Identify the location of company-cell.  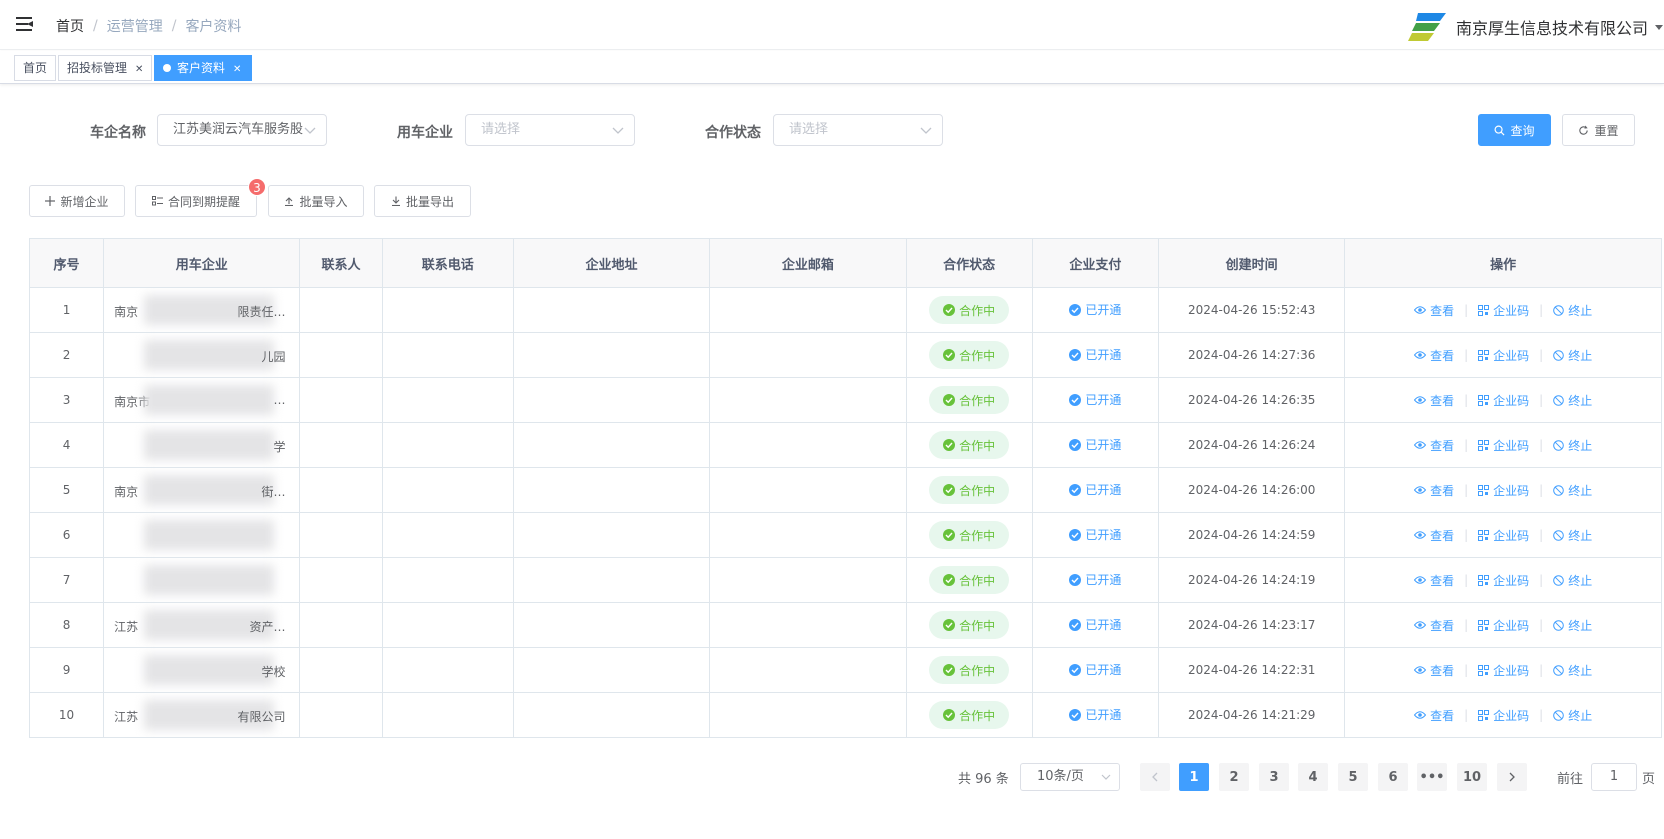
(202, 580).